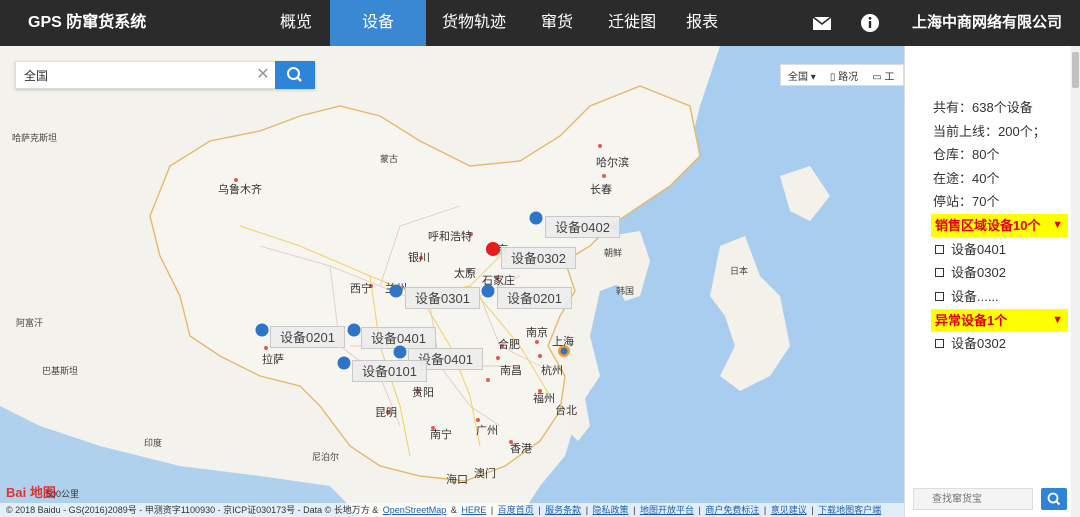  Describe the element at coordinates (966, 178) in the screenshot. I see `stat-transit: 在途：40个` at that location.